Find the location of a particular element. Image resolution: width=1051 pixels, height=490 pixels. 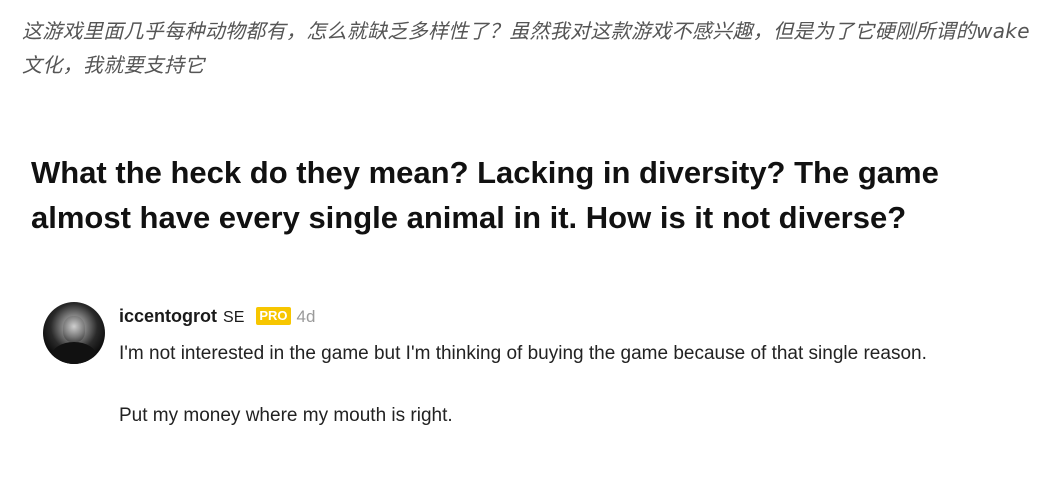

avatar-face is located at coordinates (74, 329).